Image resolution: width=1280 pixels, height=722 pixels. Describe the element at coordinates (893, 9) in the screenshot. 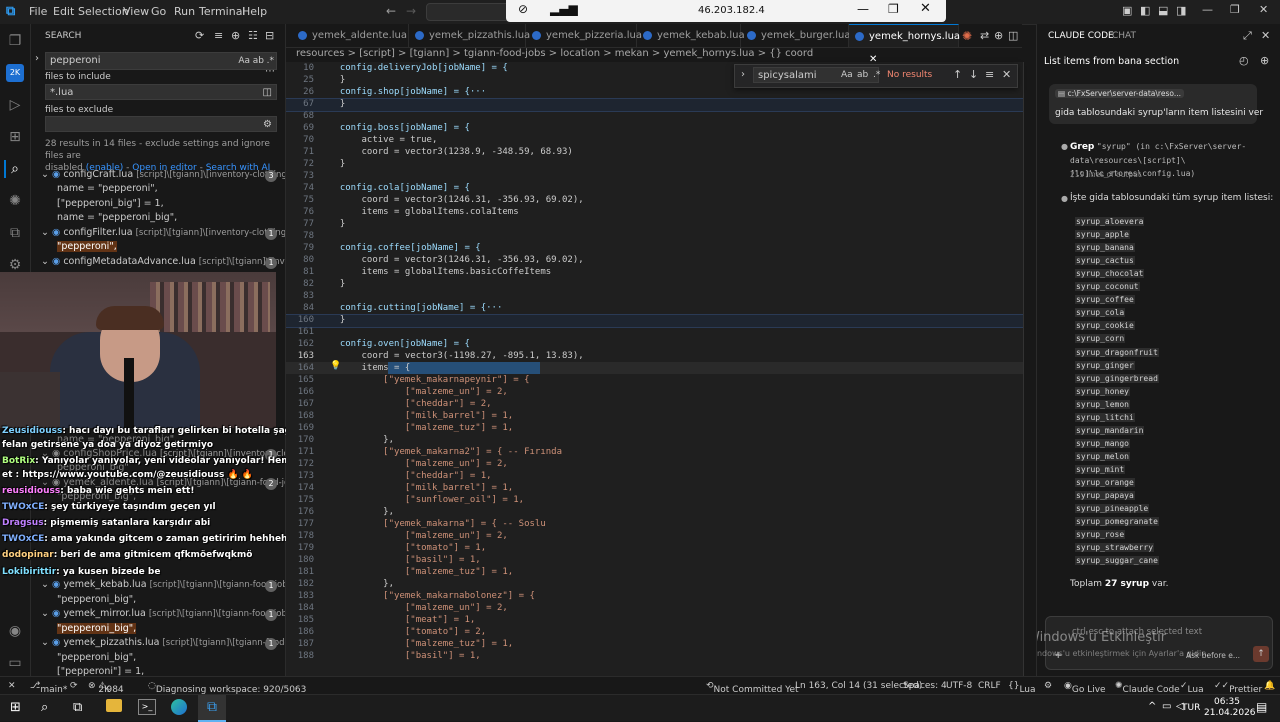

I see `rdp-restore-icon: ❐` at that location.